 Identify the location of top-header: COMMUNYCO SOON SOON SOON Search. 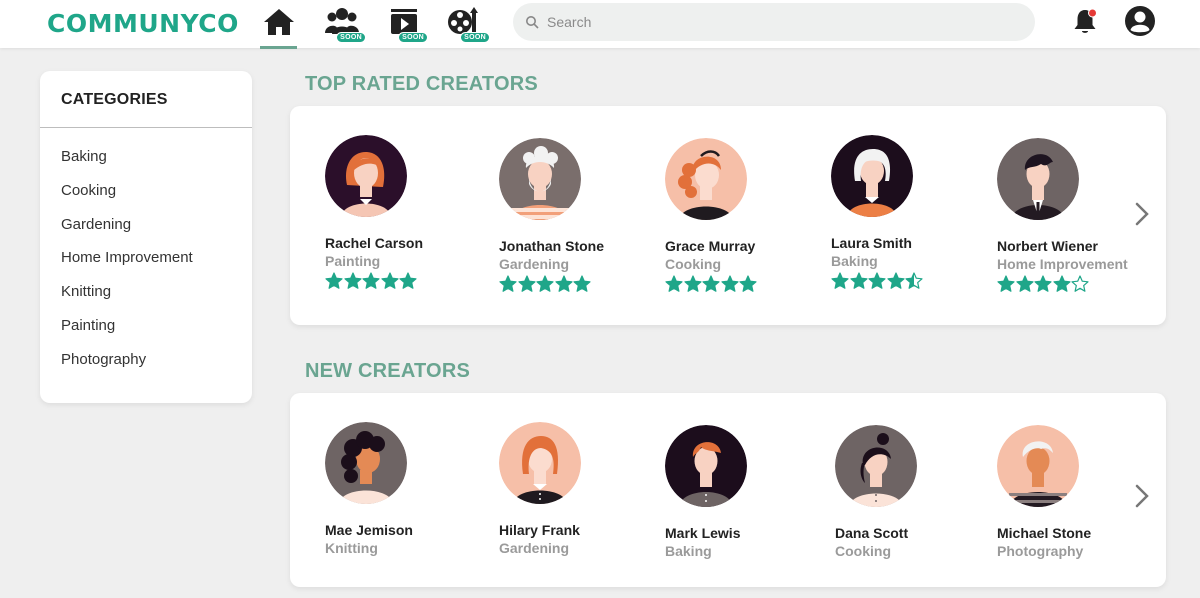
(600, 24).